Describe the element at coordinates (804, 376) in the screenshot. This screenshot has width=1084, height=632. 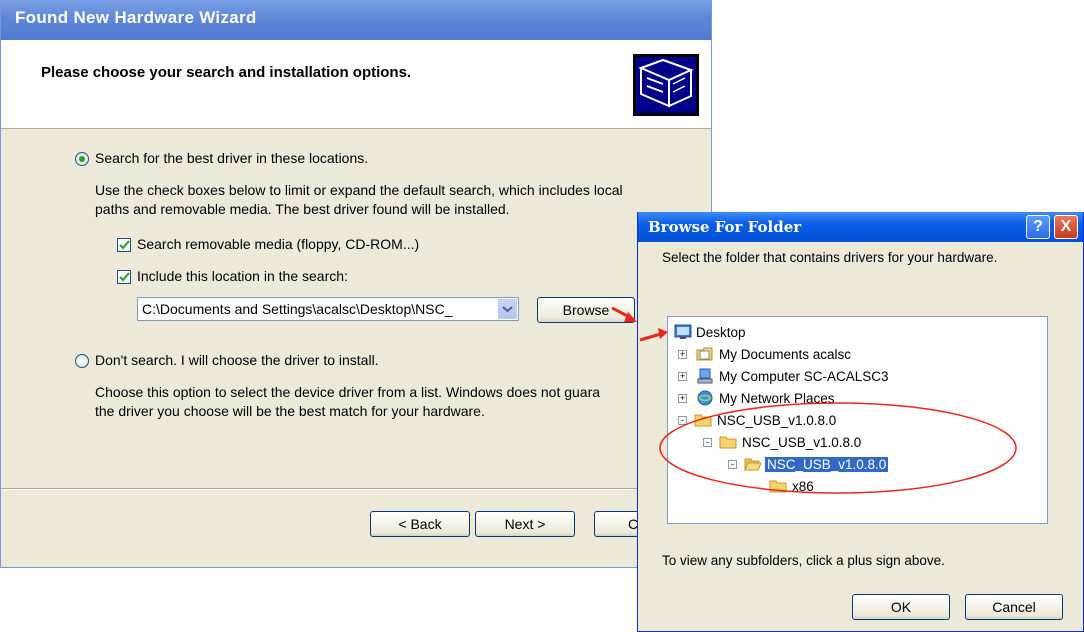
I see `tree-label: My Computer SC-ACALSC3` at that location.